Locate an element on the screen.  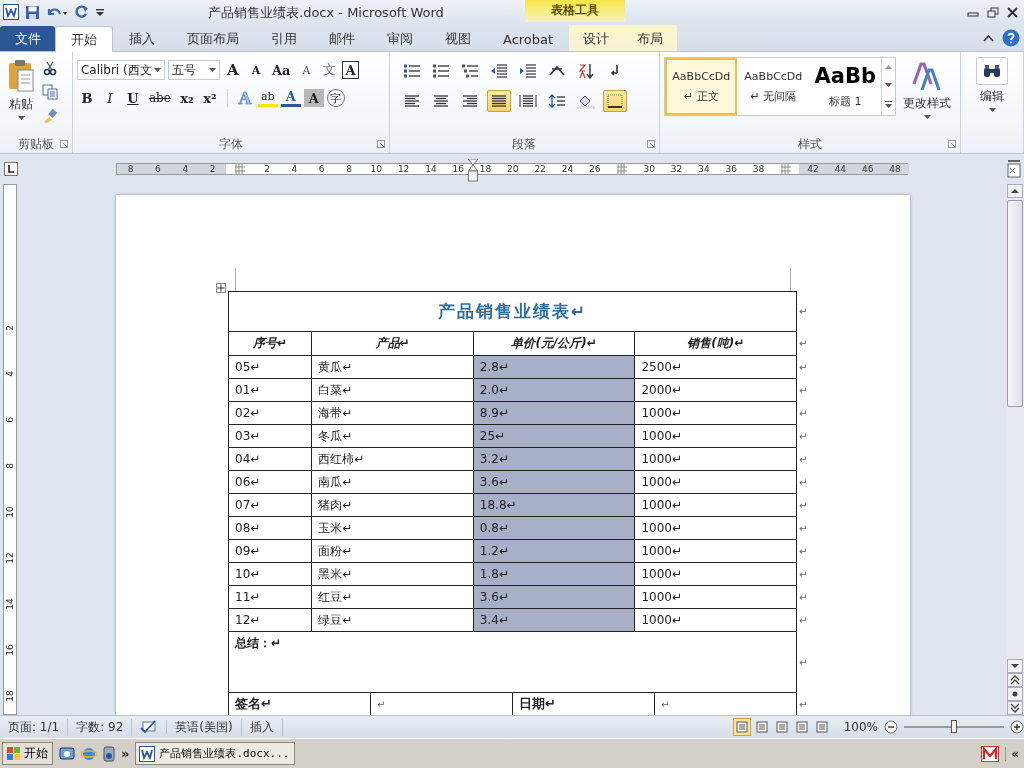
font-format-button: I is located at coordinates (109, 98).